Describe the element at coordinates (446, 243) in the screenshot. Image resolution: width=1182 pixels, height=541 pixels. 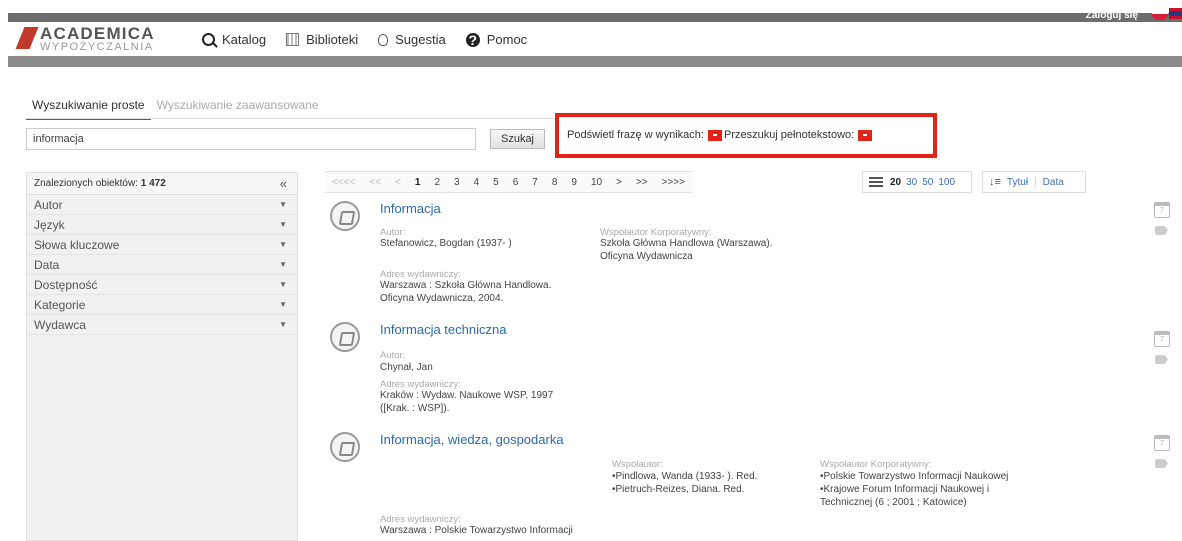
I see `author-value: Stefanowicz, Bogdan (1937- )` at that location.